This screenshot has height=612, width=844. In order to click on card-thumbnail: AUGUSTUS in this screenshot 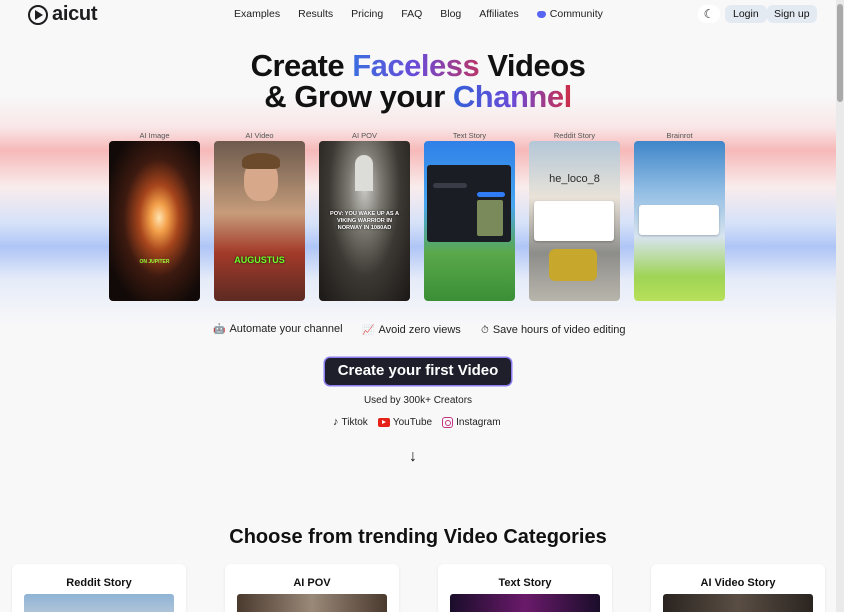, I will do `click(259, 221)`.